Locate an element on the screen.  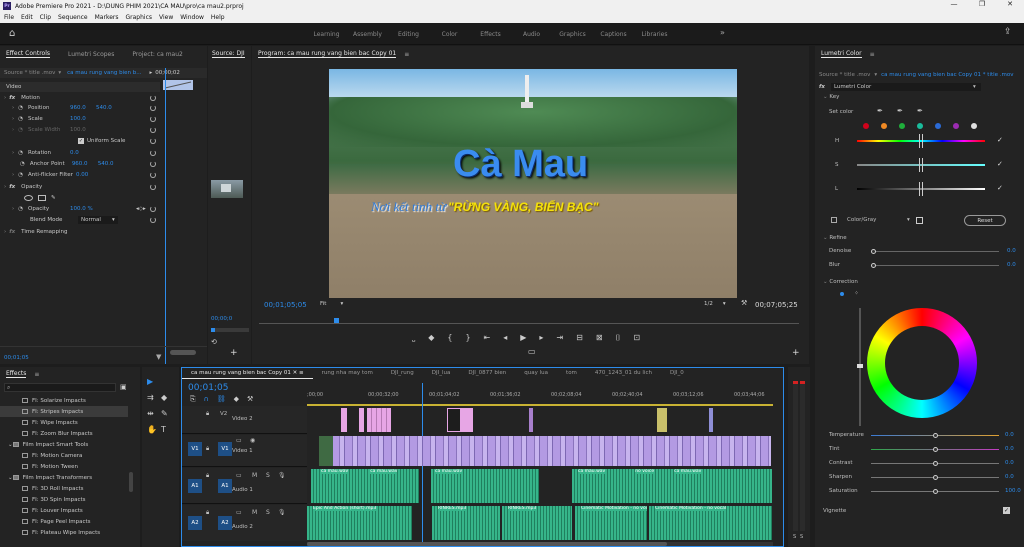
workspace-audio: Audio is located at coordinates (531, 34).